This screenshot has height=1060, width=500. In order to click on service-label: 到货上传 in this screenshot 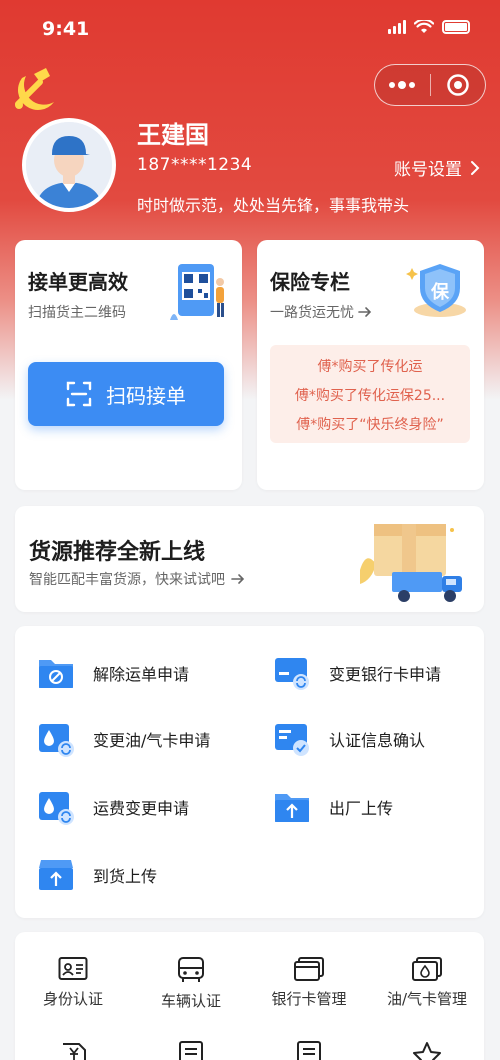, I will do `click(125, 876)`.